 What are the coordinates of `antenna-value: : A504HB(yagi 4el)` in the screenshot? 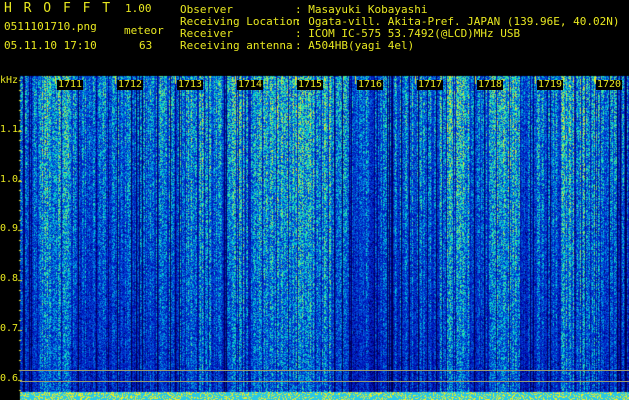 It's located at (355, 45).